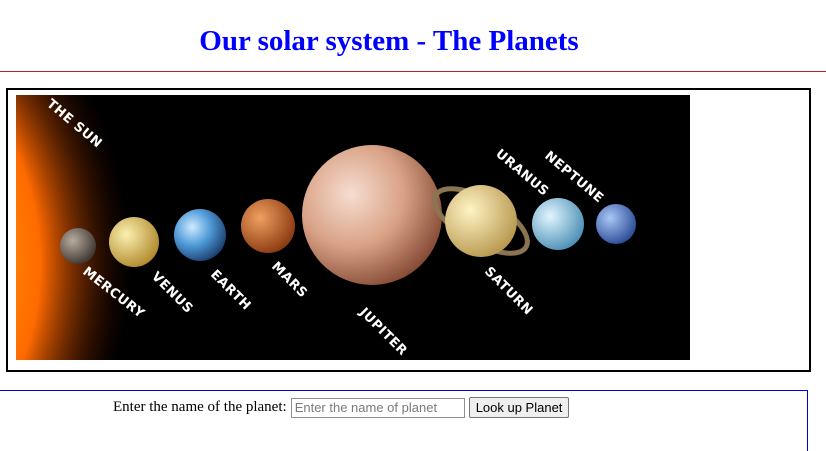 The height and width of the screenshot is (451, 826). I want to click on page-title: Our solar system - The Planets, so click(389, 41).